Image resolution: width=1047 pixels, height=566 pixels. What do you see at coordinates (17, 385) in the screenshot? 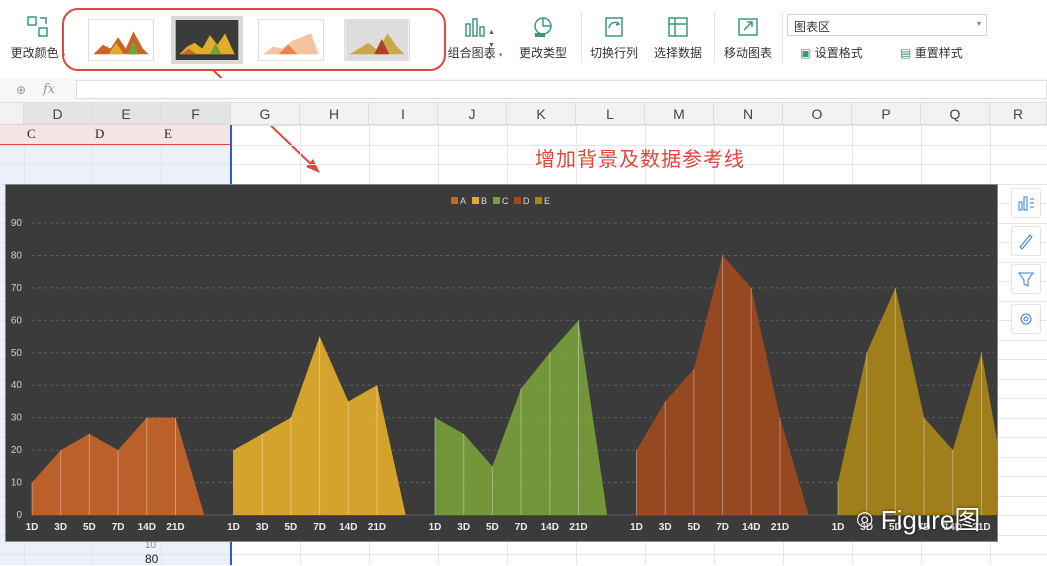
I see `y-tick-label: 40` at bounding box center [17, 385].